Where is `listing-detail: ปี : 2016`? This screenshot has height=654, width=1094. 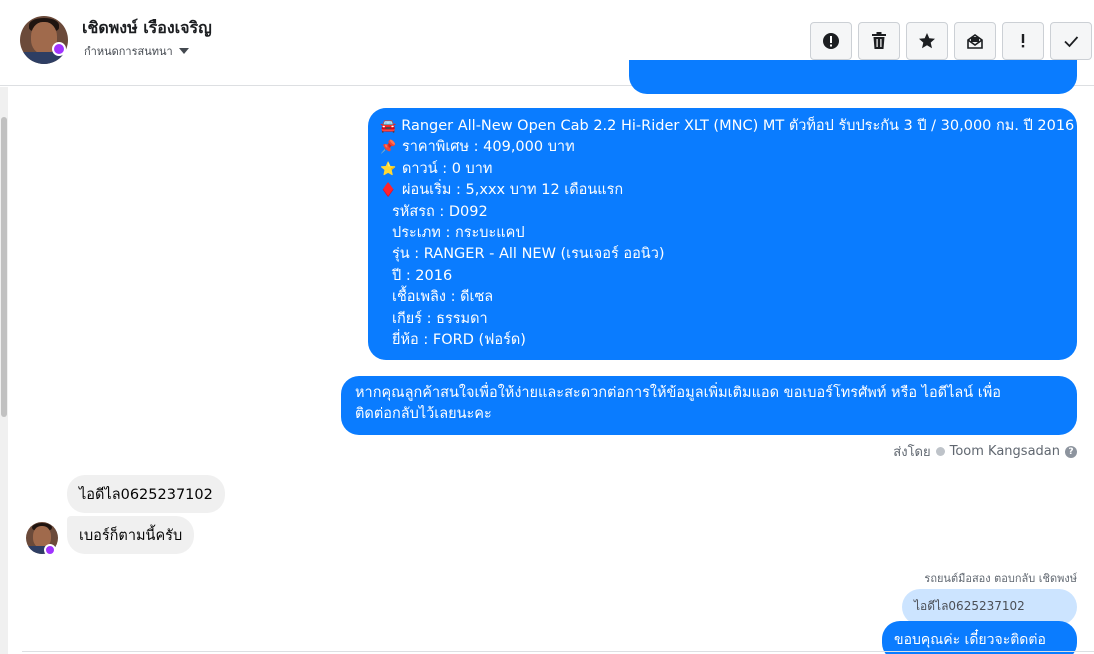 listing-detail: ปี : 2016 is located at coordinates (422, 275).